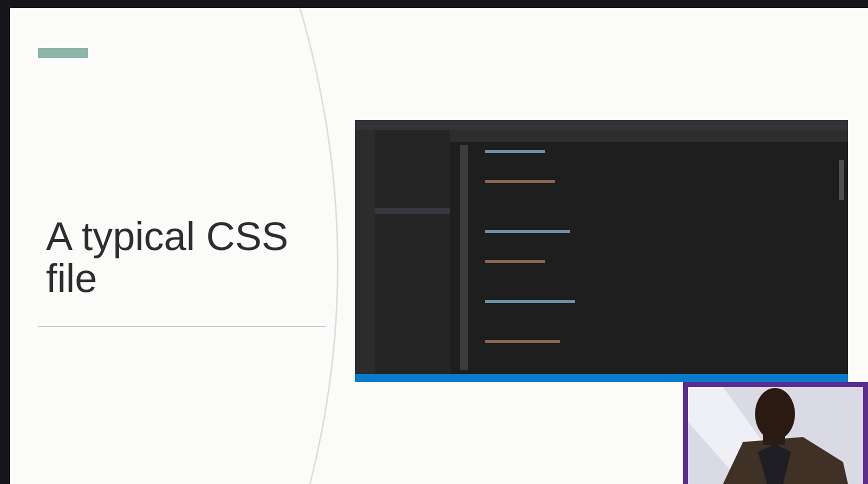 Image resolution: width=868 pixels, height=484 pixels. What do you see at coordinates (63, 53) in the screenshot?
I see `accent-bar` at bounding box center [63, 53].